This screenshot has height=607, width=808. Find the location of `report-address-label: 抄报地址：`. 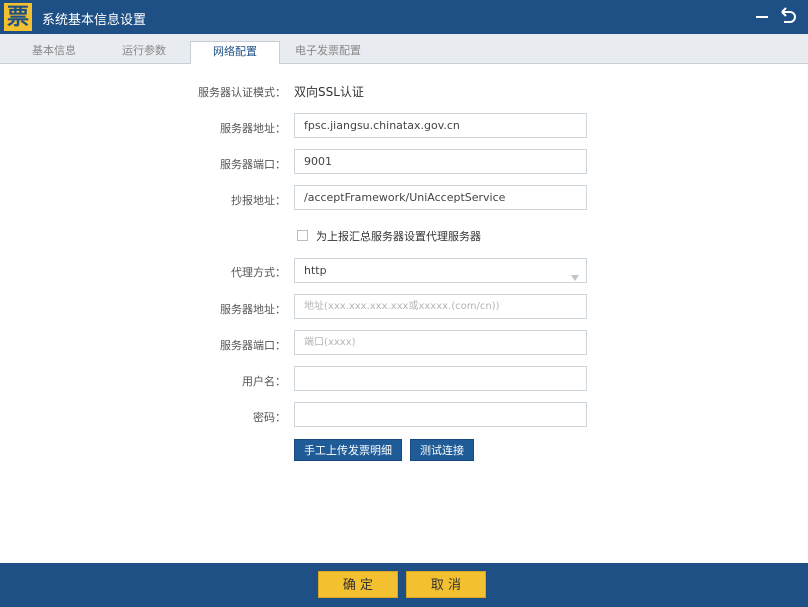

report-address-label: 抄报地址： is located at coordinates (258, 200).